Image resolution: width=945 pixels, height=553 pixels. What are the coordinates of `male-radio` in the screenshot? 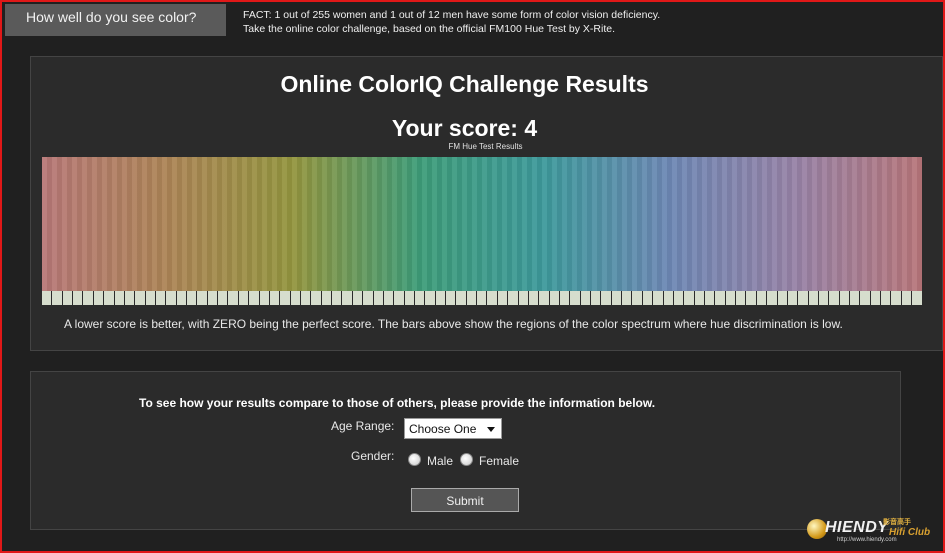 It's located at (414, 459).